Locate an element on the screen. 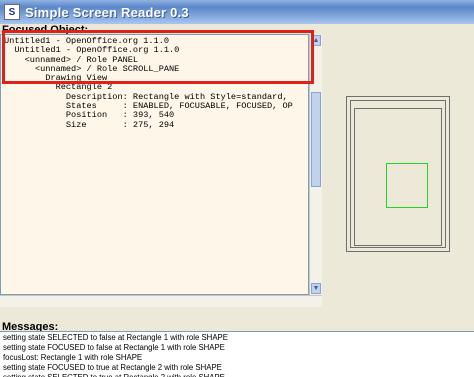  scroll-up-arrow-icon: ▲ is located at coordinates (316, 40).